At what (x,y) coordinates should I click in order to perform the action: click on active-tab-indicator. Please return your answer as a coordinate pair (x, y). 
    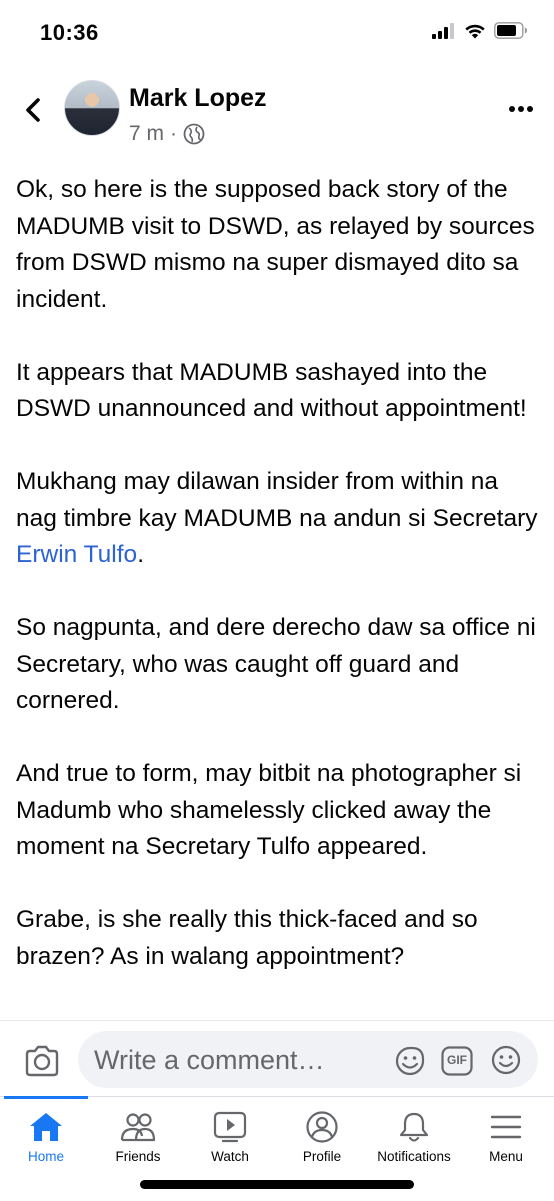
    Looking at the image, I should click on (46, 1097).